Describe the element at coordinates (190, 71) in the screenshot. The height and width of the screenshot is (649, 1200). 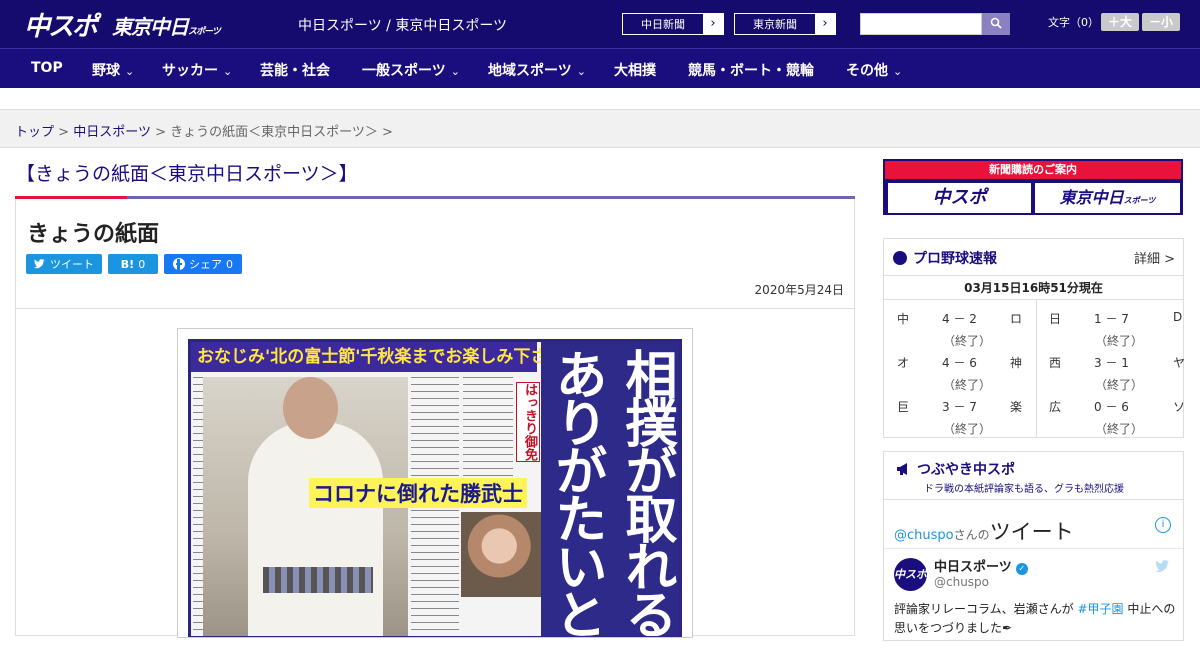
I see `nav-item-label: サッカー` at that location.